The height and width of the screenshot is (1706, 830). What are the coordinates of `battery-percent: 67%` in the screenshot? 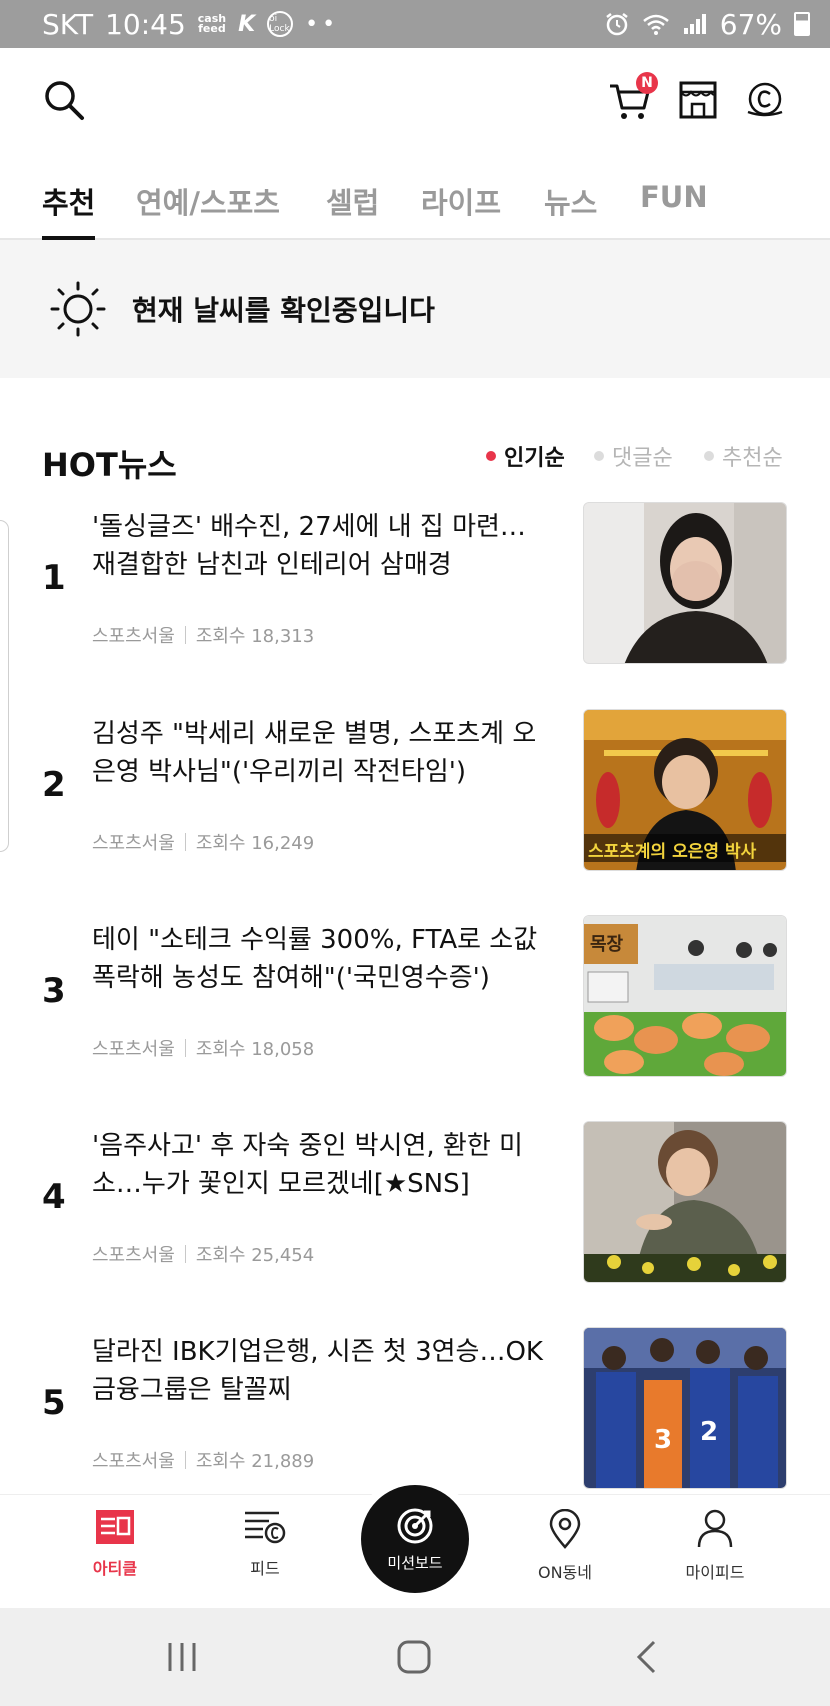 It's located at (750, 24).